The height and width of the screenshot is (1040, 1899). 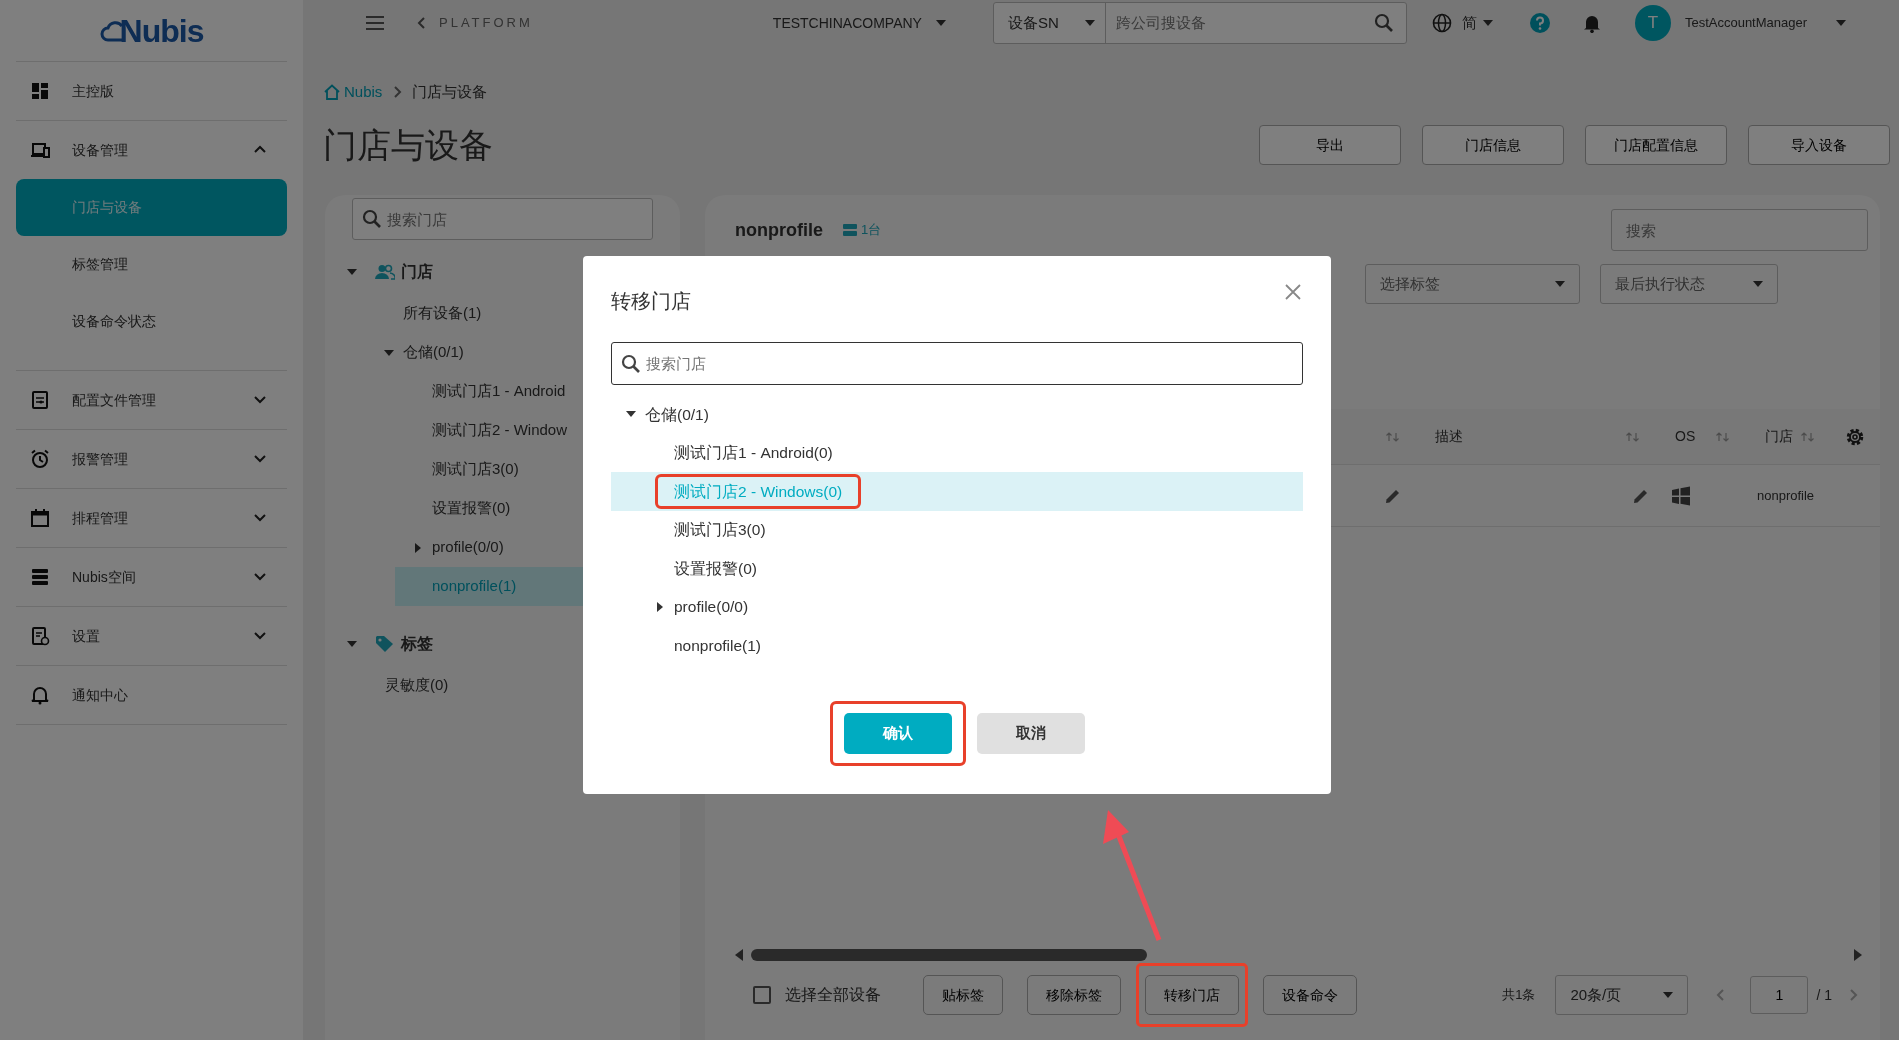 What do you see at coordinates (651, 301) in the screenshot?
I see `dialog-title: 转移门店` at bounding box center [651, 301].